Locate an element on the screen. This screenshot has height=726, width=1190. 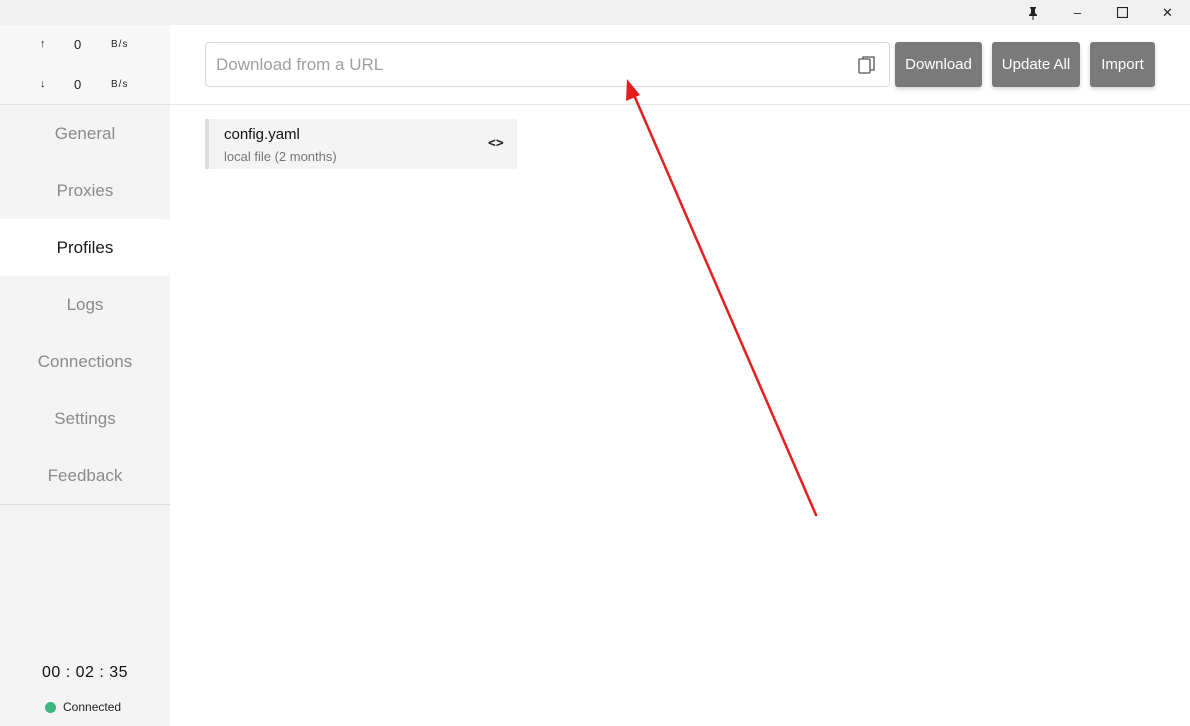
sidebar-divider is located at coordinates (85, 504).